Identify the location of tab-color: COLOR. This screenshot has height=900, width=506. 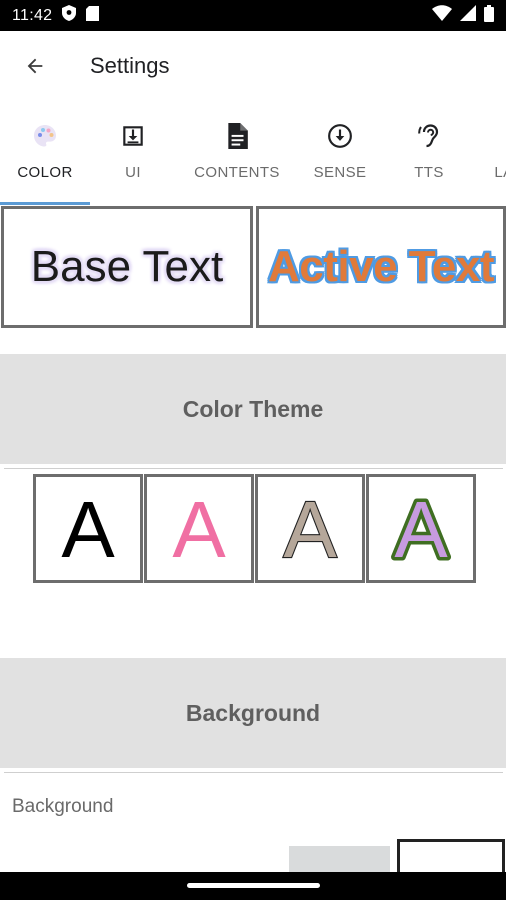
(45, 153).